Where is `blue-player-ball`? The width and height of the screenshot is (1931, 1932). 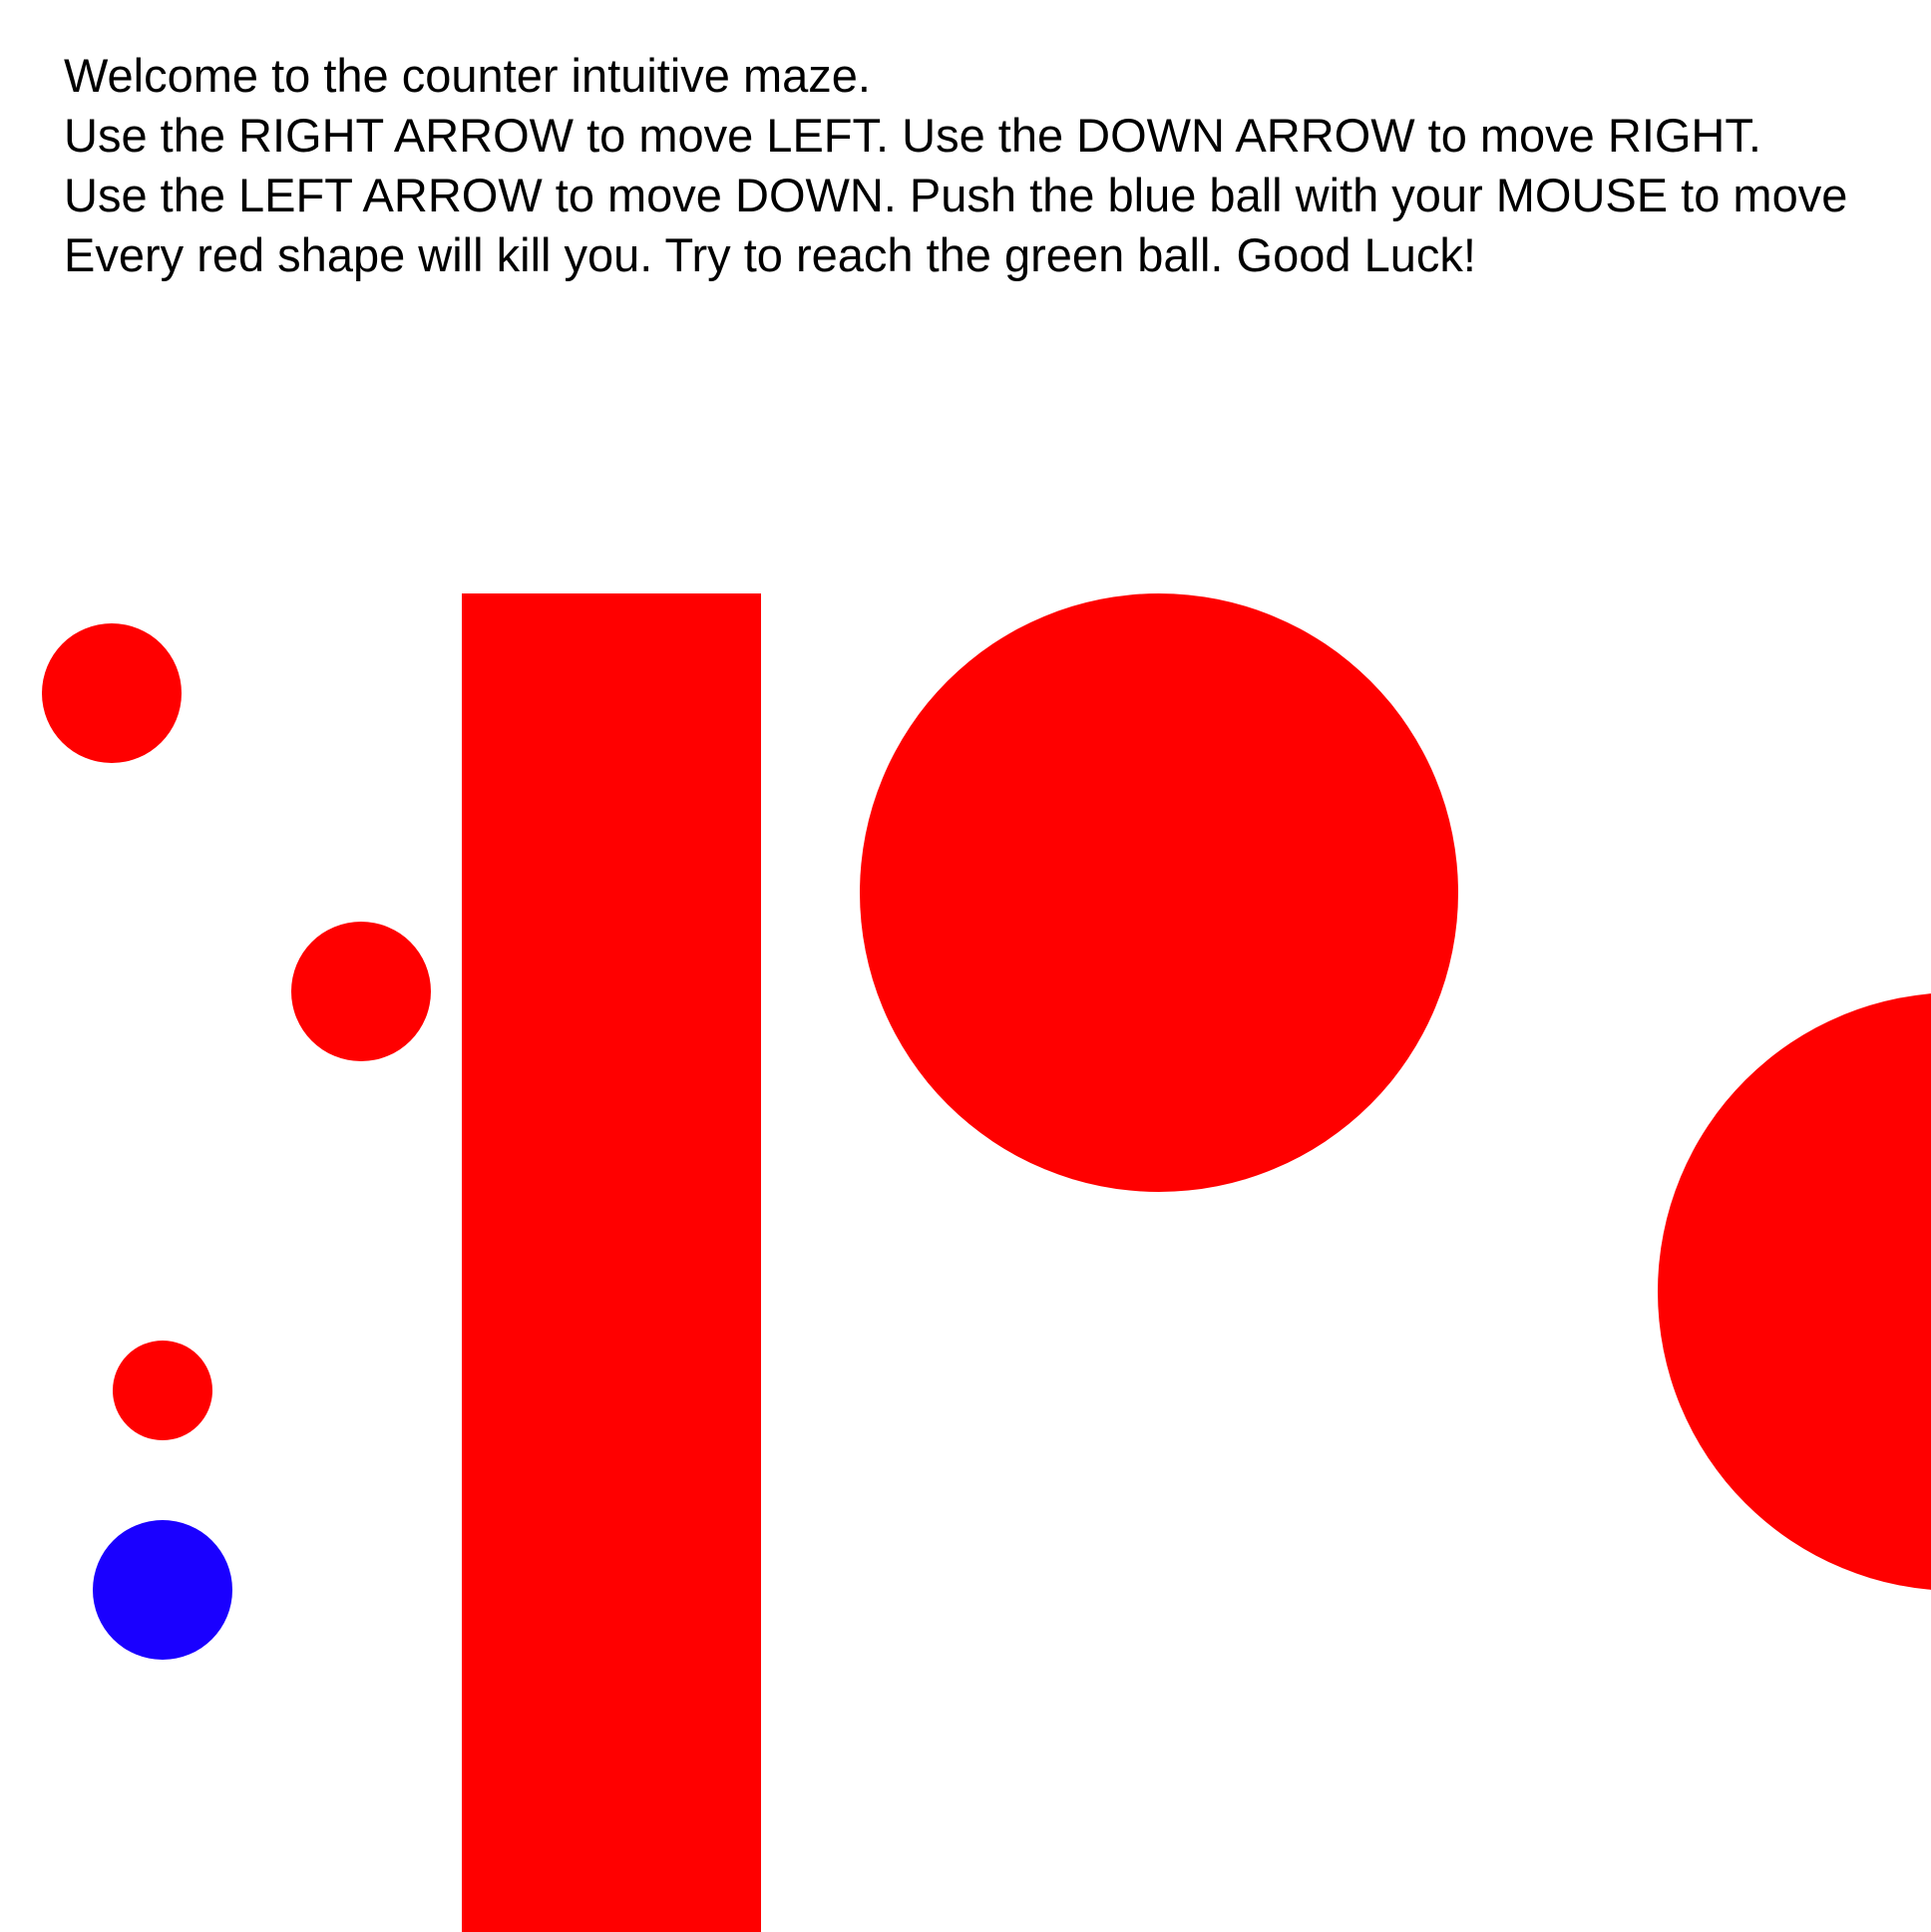 blue-player-ball is located at coordinates (162, 1590).